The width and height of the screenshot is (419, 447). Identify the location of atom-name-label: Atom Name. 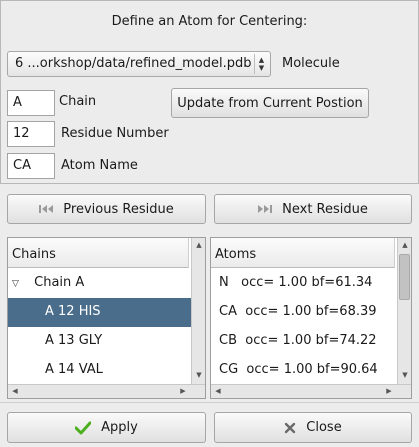
(99, 165).